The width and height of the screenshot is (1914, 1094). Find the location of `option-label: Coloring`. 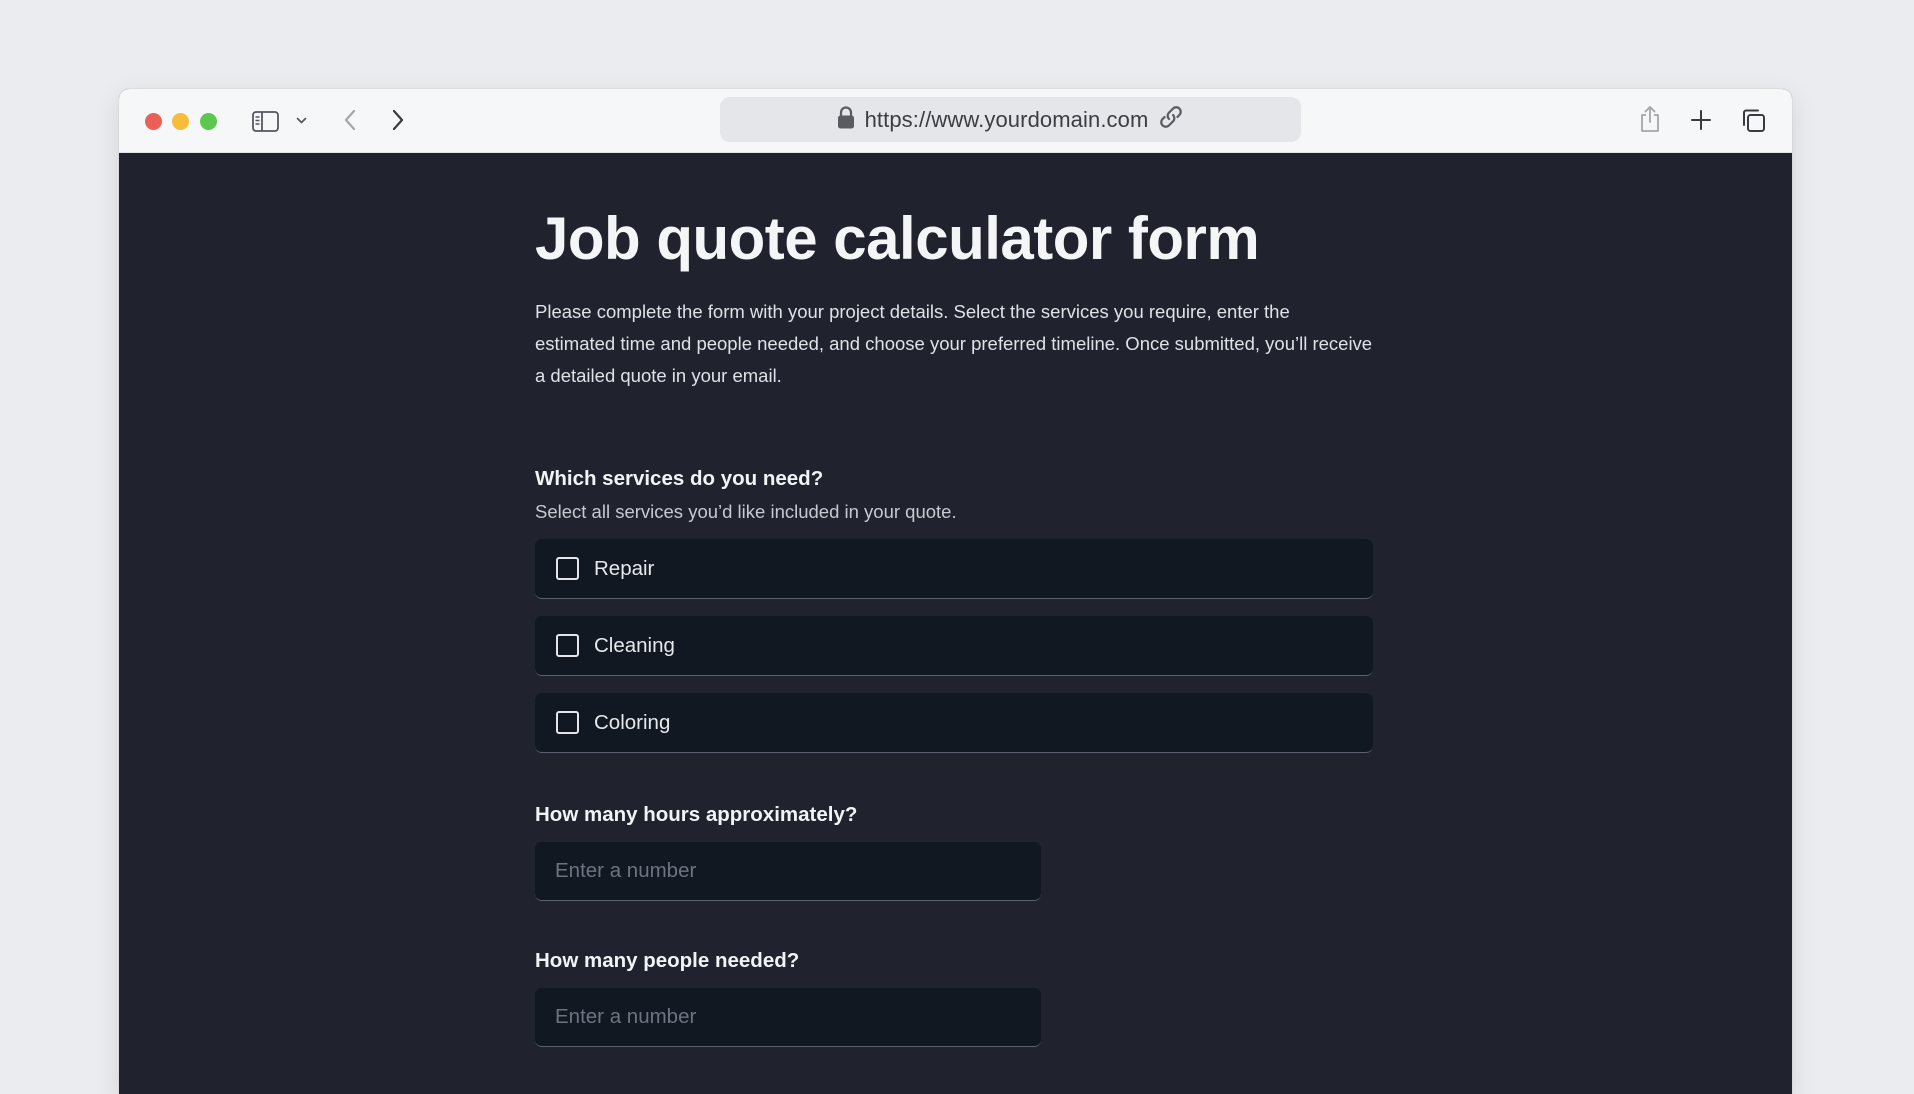

option-label: Coloring is located at coordinates (632, 722).